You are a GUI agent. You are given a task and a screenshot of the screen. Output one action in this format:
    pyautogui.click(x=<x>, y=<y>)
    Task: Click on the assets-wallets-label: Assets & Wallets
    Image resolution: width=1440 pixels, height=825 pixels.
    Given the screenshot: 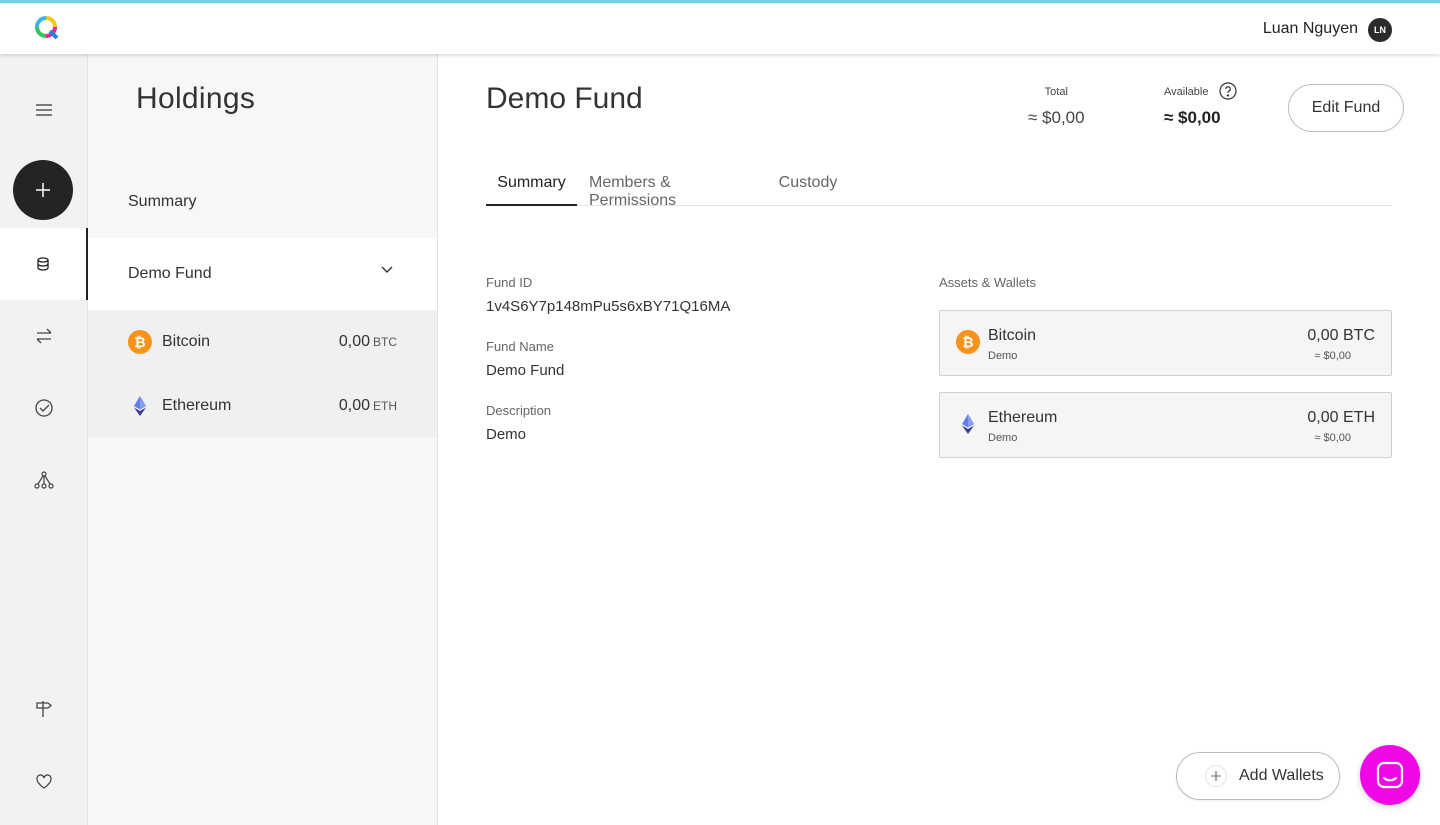 What is the action you would take?
    pyautogui.click(x=988, y=282)
    